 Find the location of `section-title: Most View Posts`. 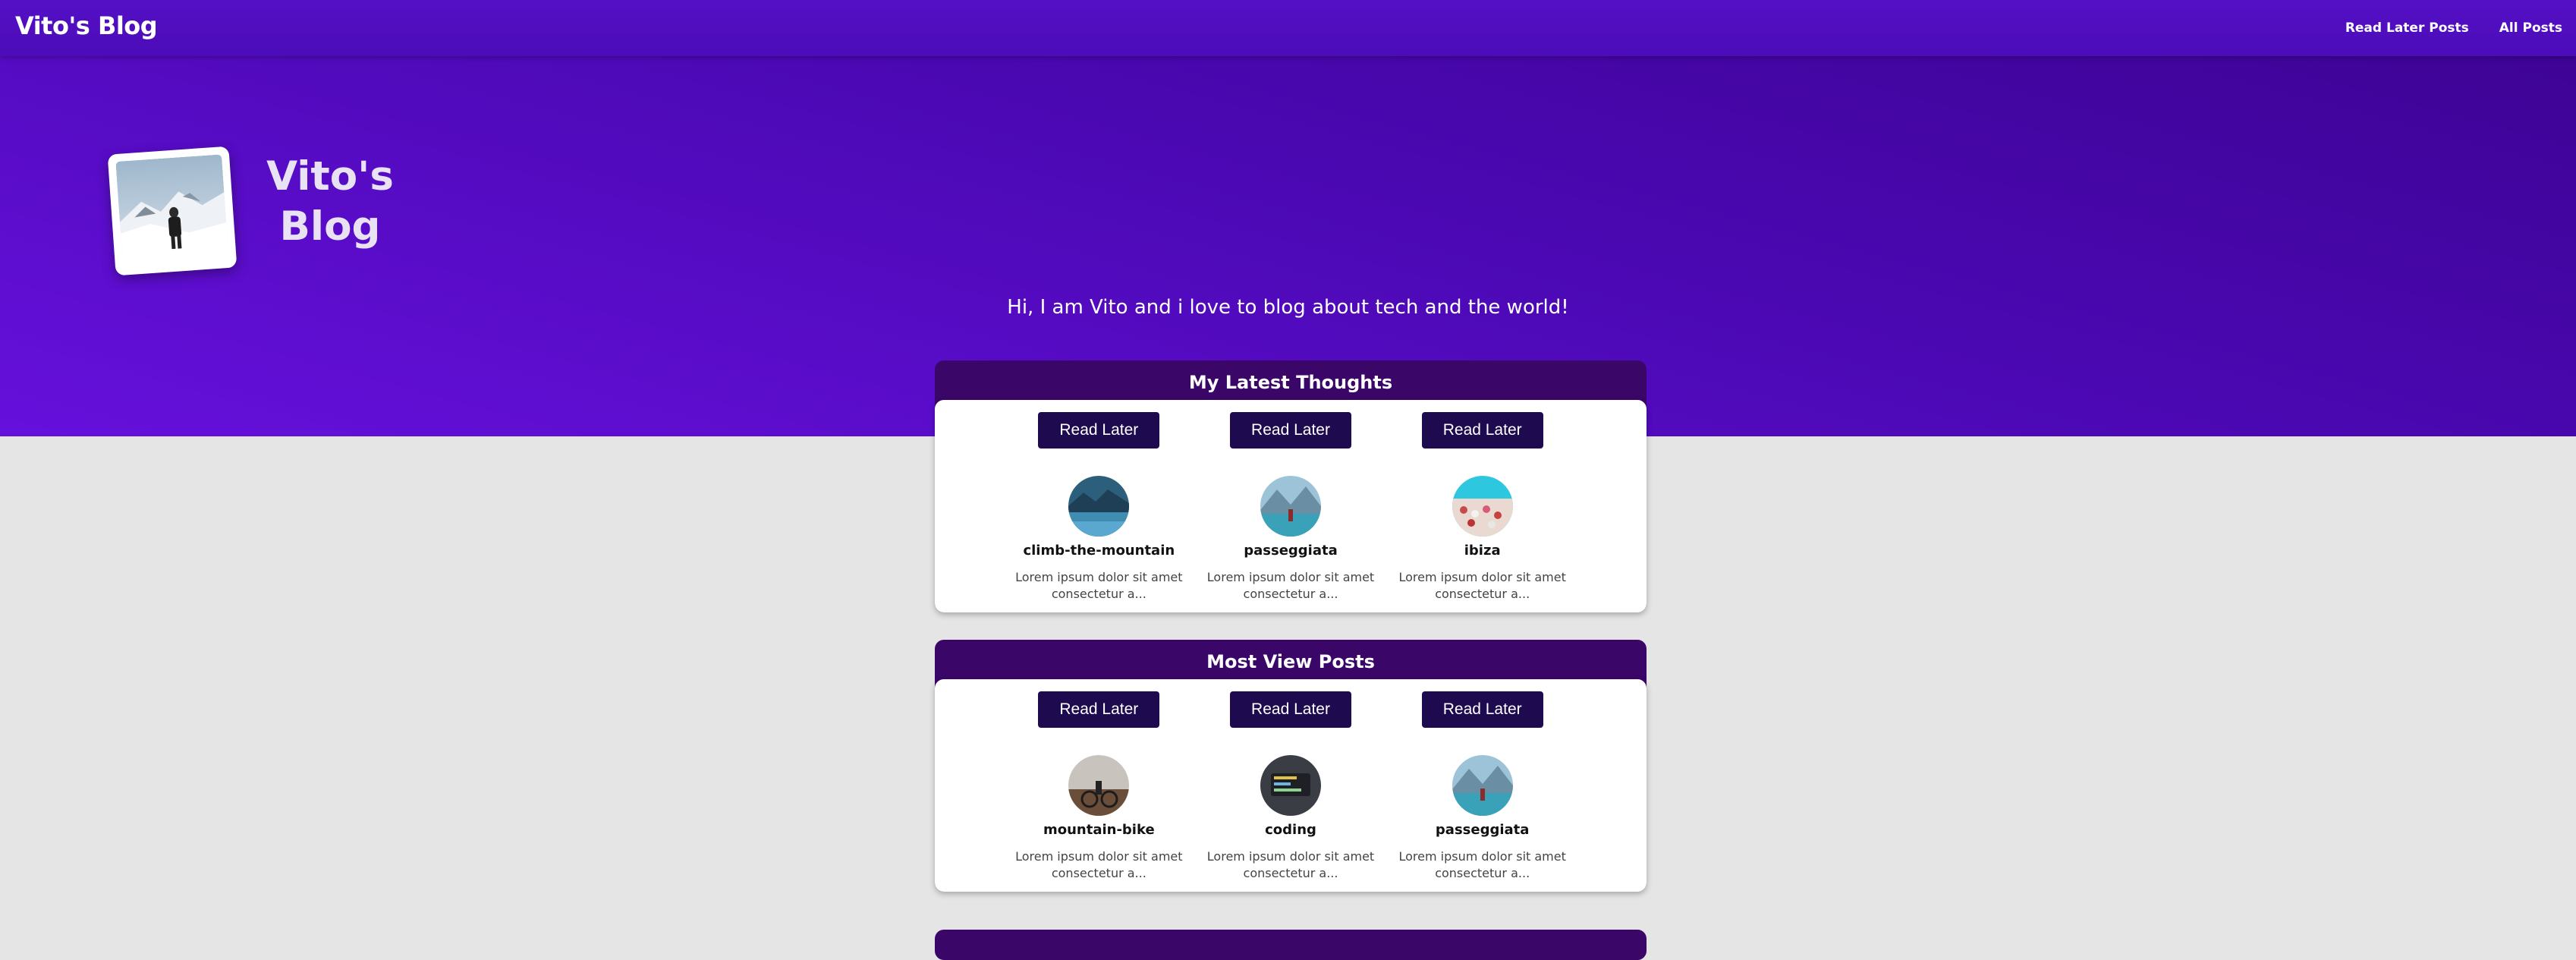

section-title: Most View Posts is located at coordinates (1290, 661).